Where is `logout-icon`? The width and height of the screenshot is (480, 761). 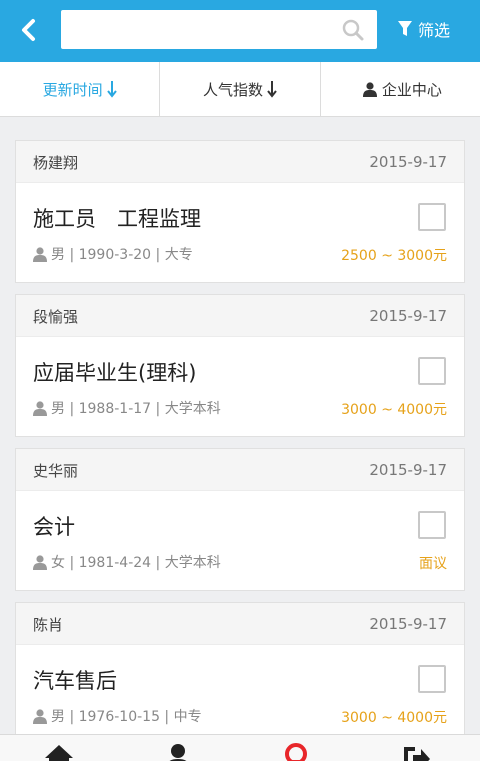
logout-icon is located at coordinates (416, 752).